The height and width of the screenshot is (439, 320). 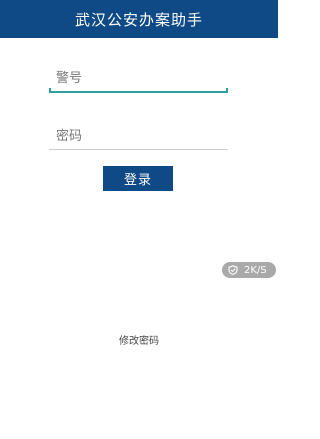 I want to click on change-password-link: 修改密码, so click(x=139, y=339).